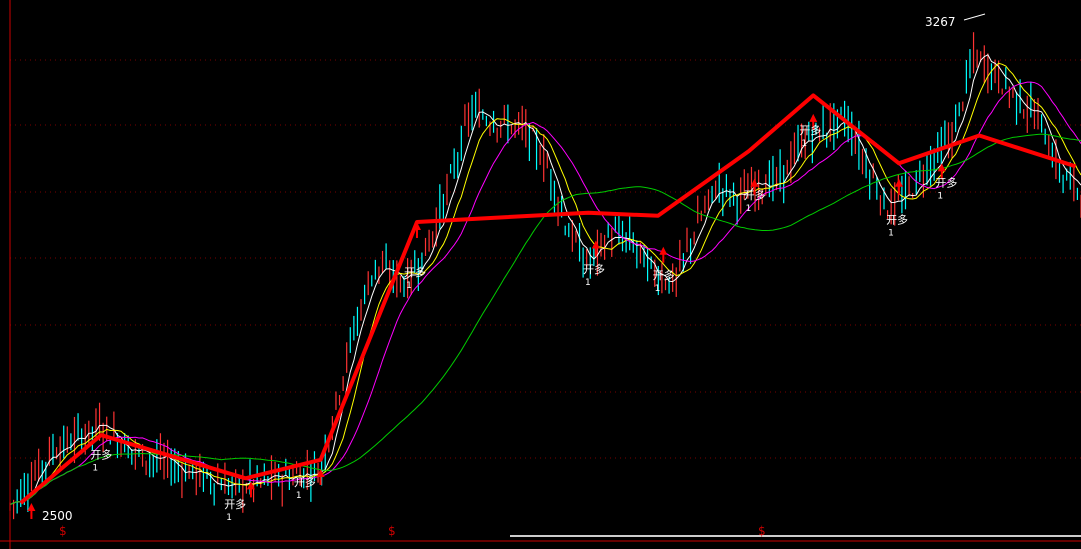 The image size is (1081, 549). I want to click on signal-label-9: 开多, so click(946, 183).